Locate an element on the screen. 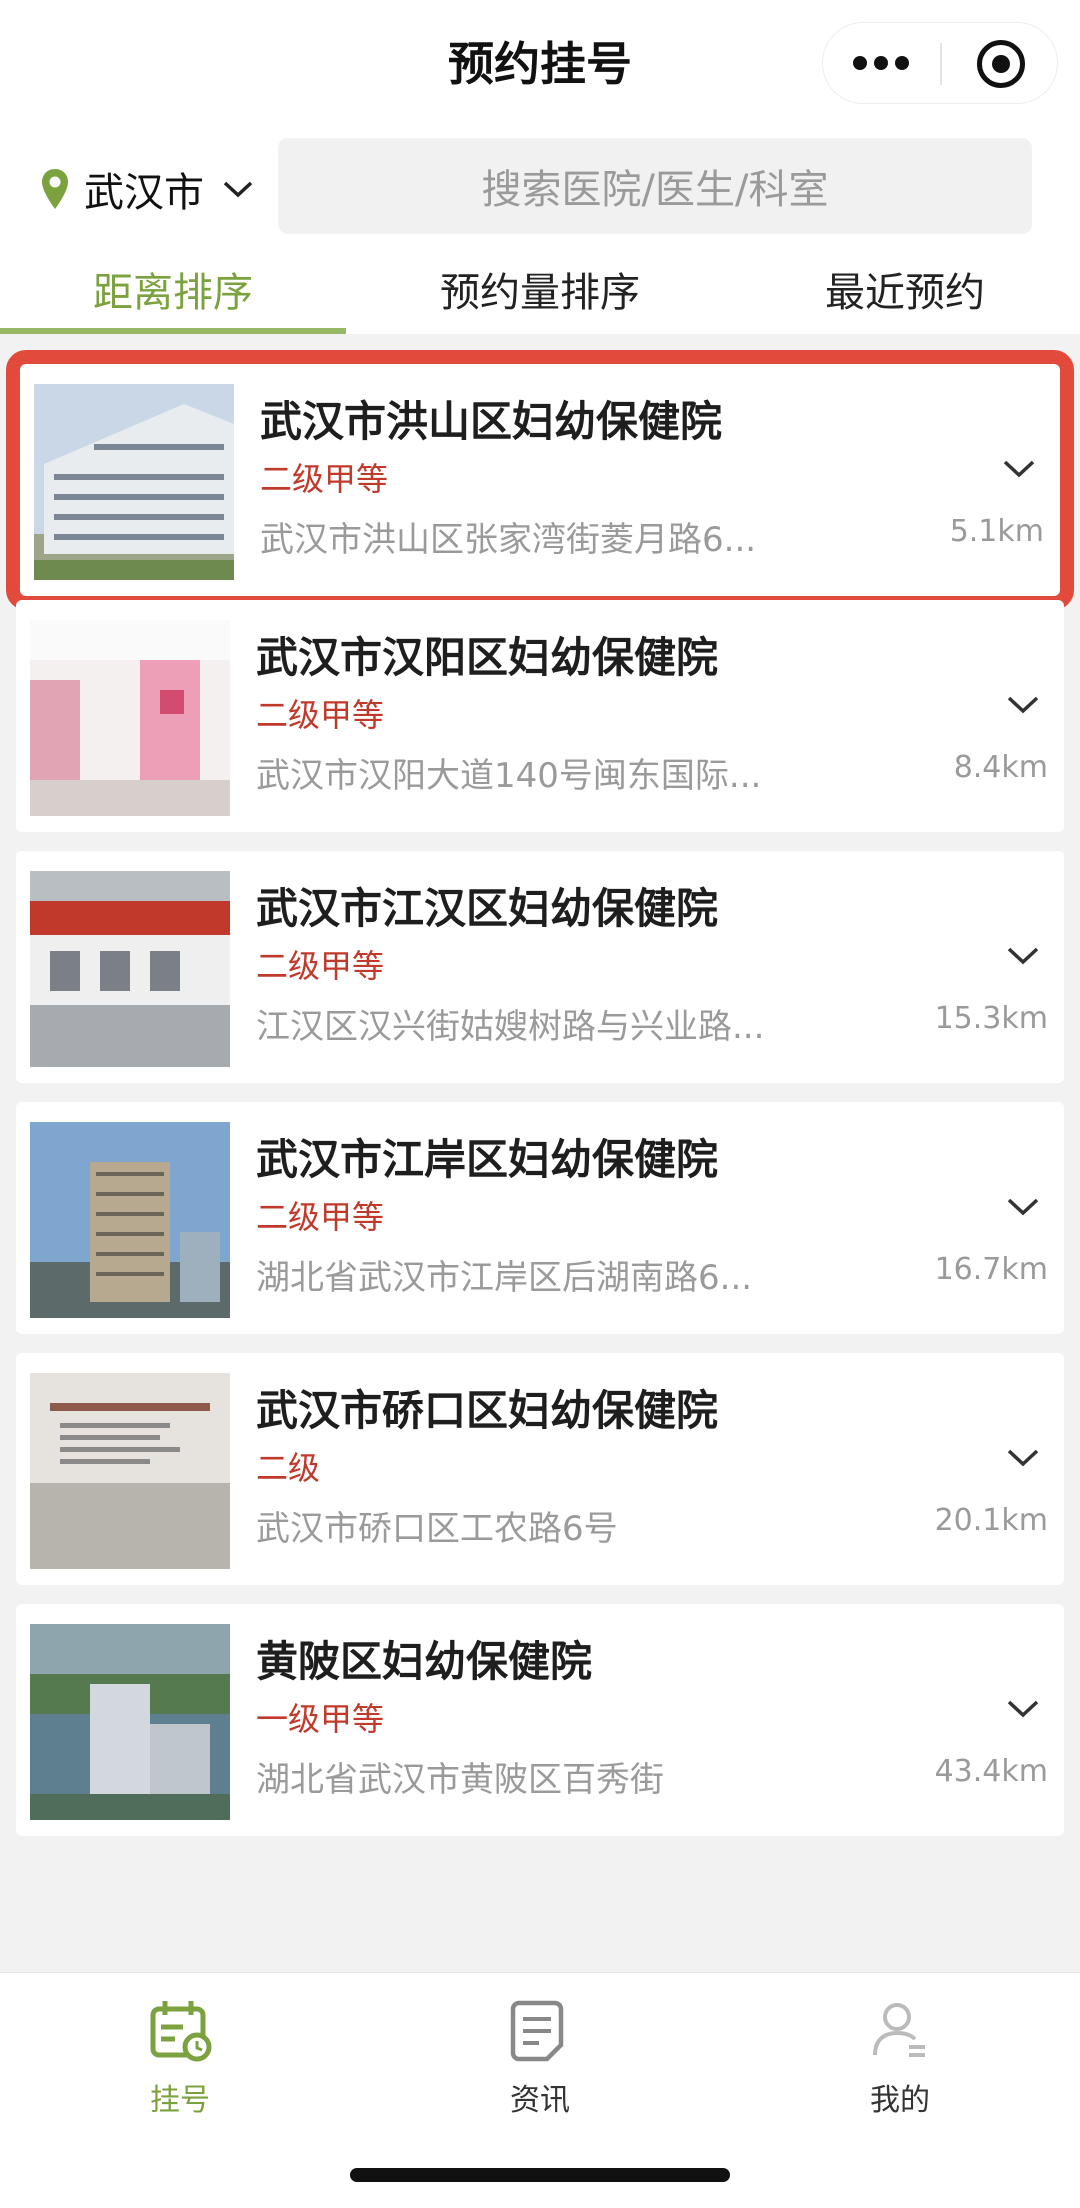  hospital-distance: 5.1km is located at coordinates (996, 531).